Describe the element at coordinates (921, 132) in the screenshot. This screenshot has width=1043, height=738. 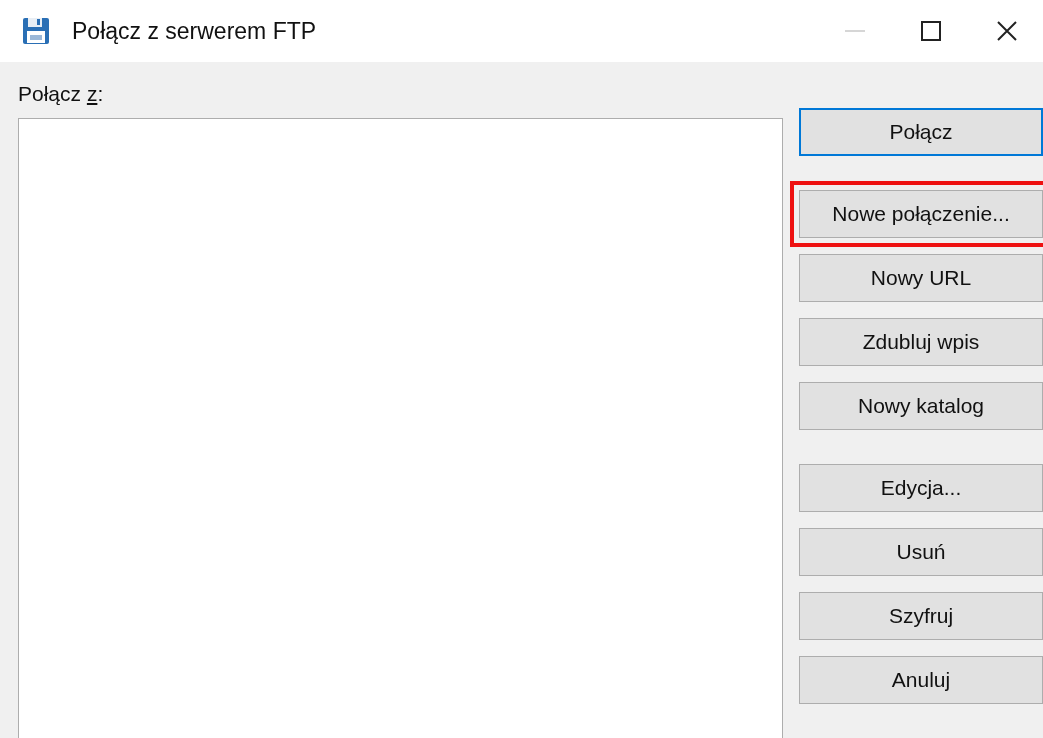
I see `dialog-button: Połącz` at that location.